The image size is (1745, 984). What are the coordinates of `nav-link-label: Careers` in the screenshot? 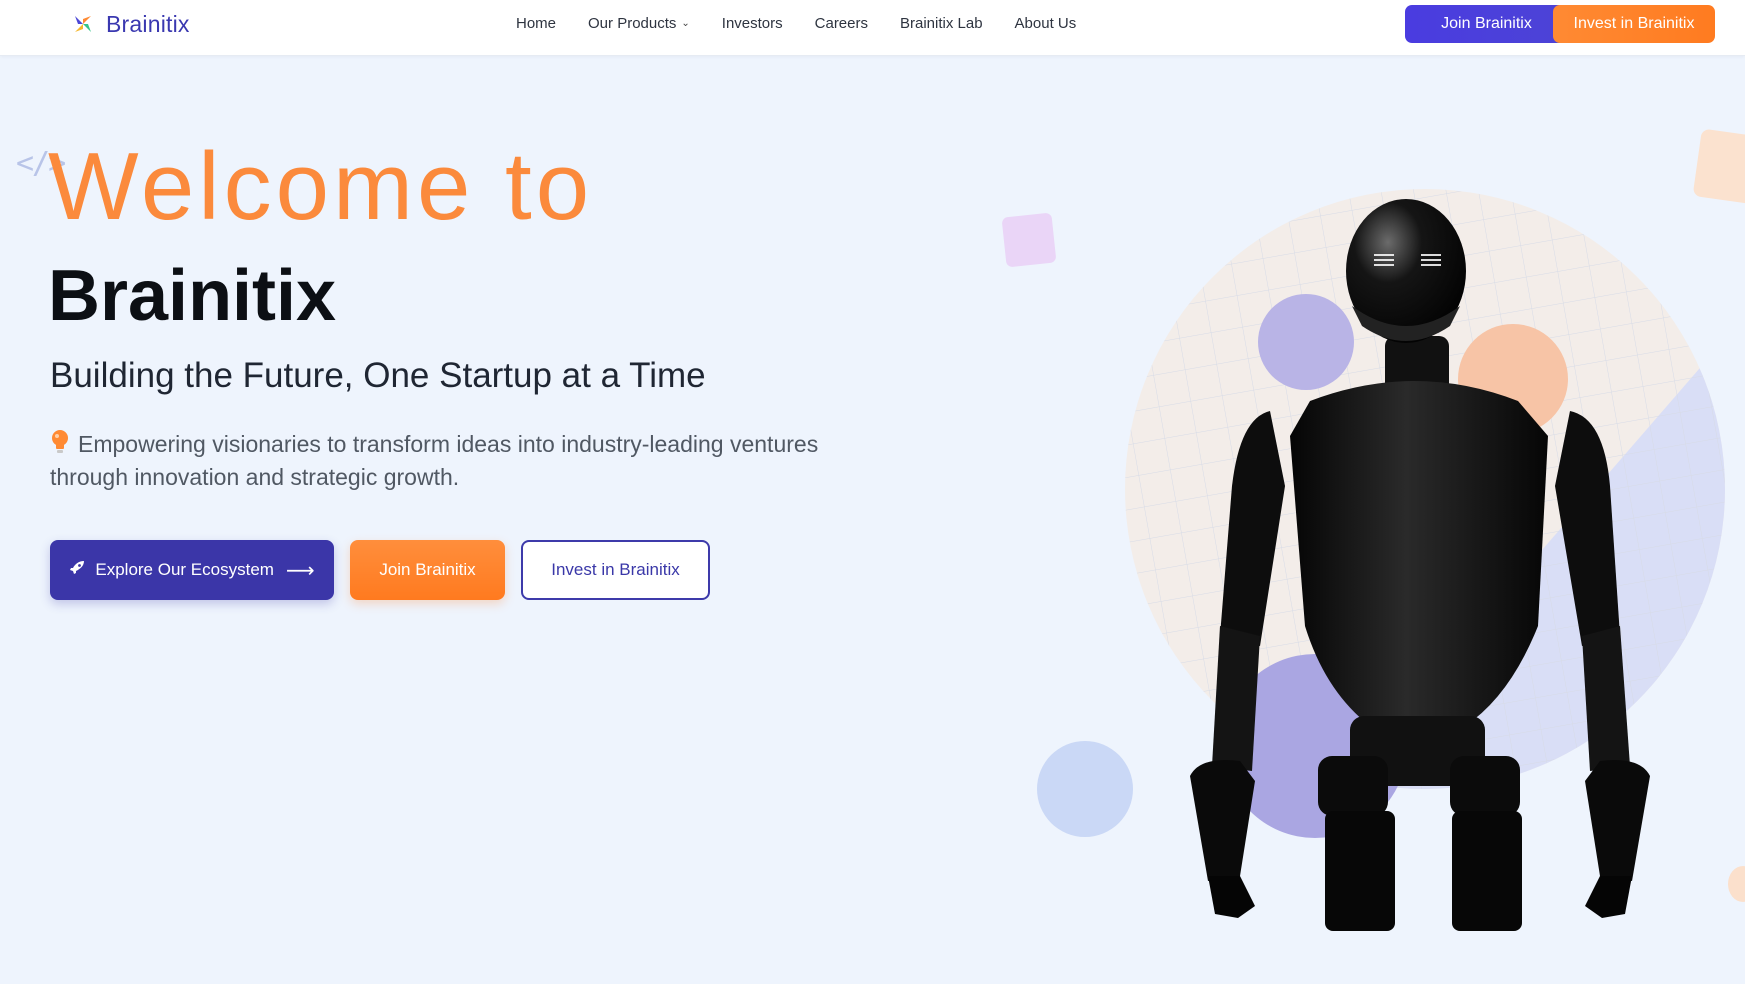 It's located at (841, 23).